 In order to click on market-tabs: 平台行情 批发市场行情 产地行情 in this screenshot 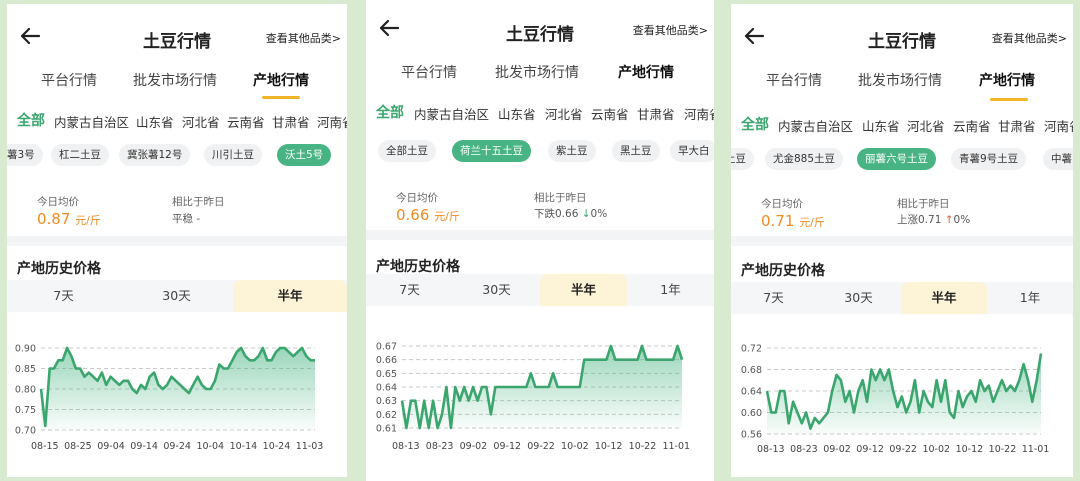, I will do `click(540, 77)`.